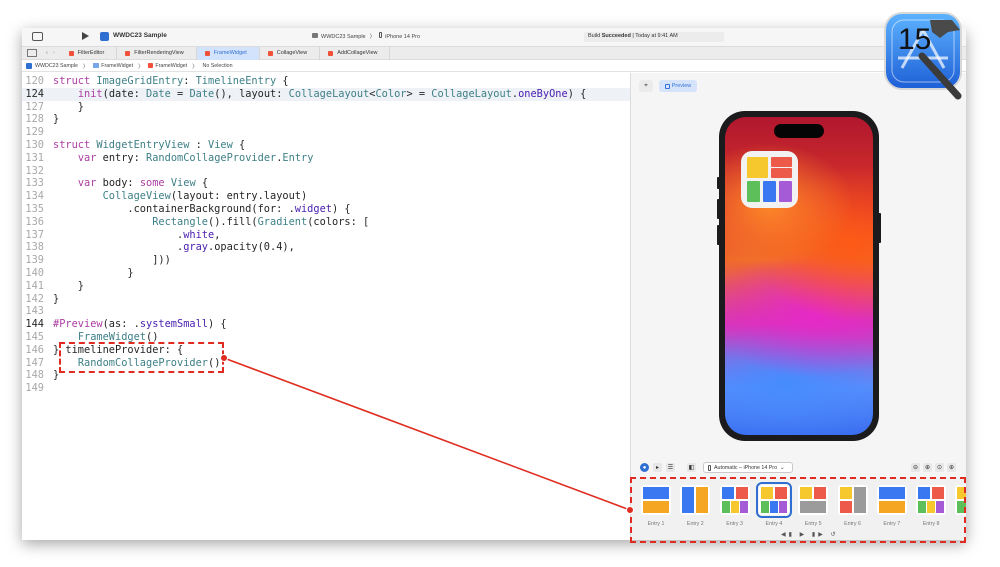 The height and width of the screenshot is (567, 1000). Describe the element at coordinates (171, 66) in the screenshot. I see `breadcrumb-file: FrameWidget` at that location.